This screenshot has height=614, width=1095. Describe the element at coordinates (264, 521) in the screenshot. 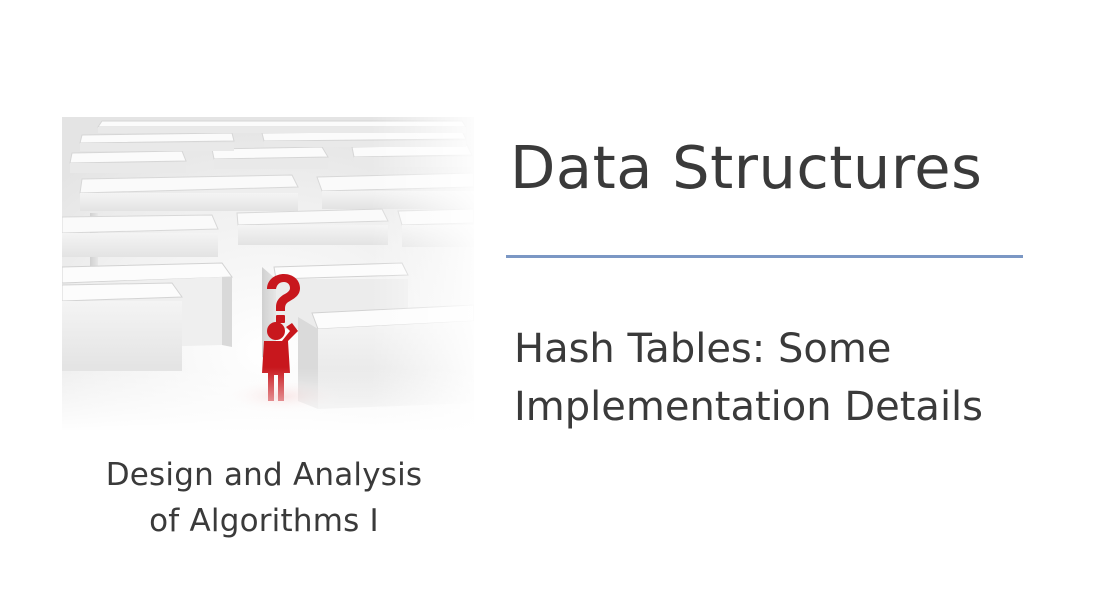

I see `course-title-line-2: of Algorithms I` at that location.